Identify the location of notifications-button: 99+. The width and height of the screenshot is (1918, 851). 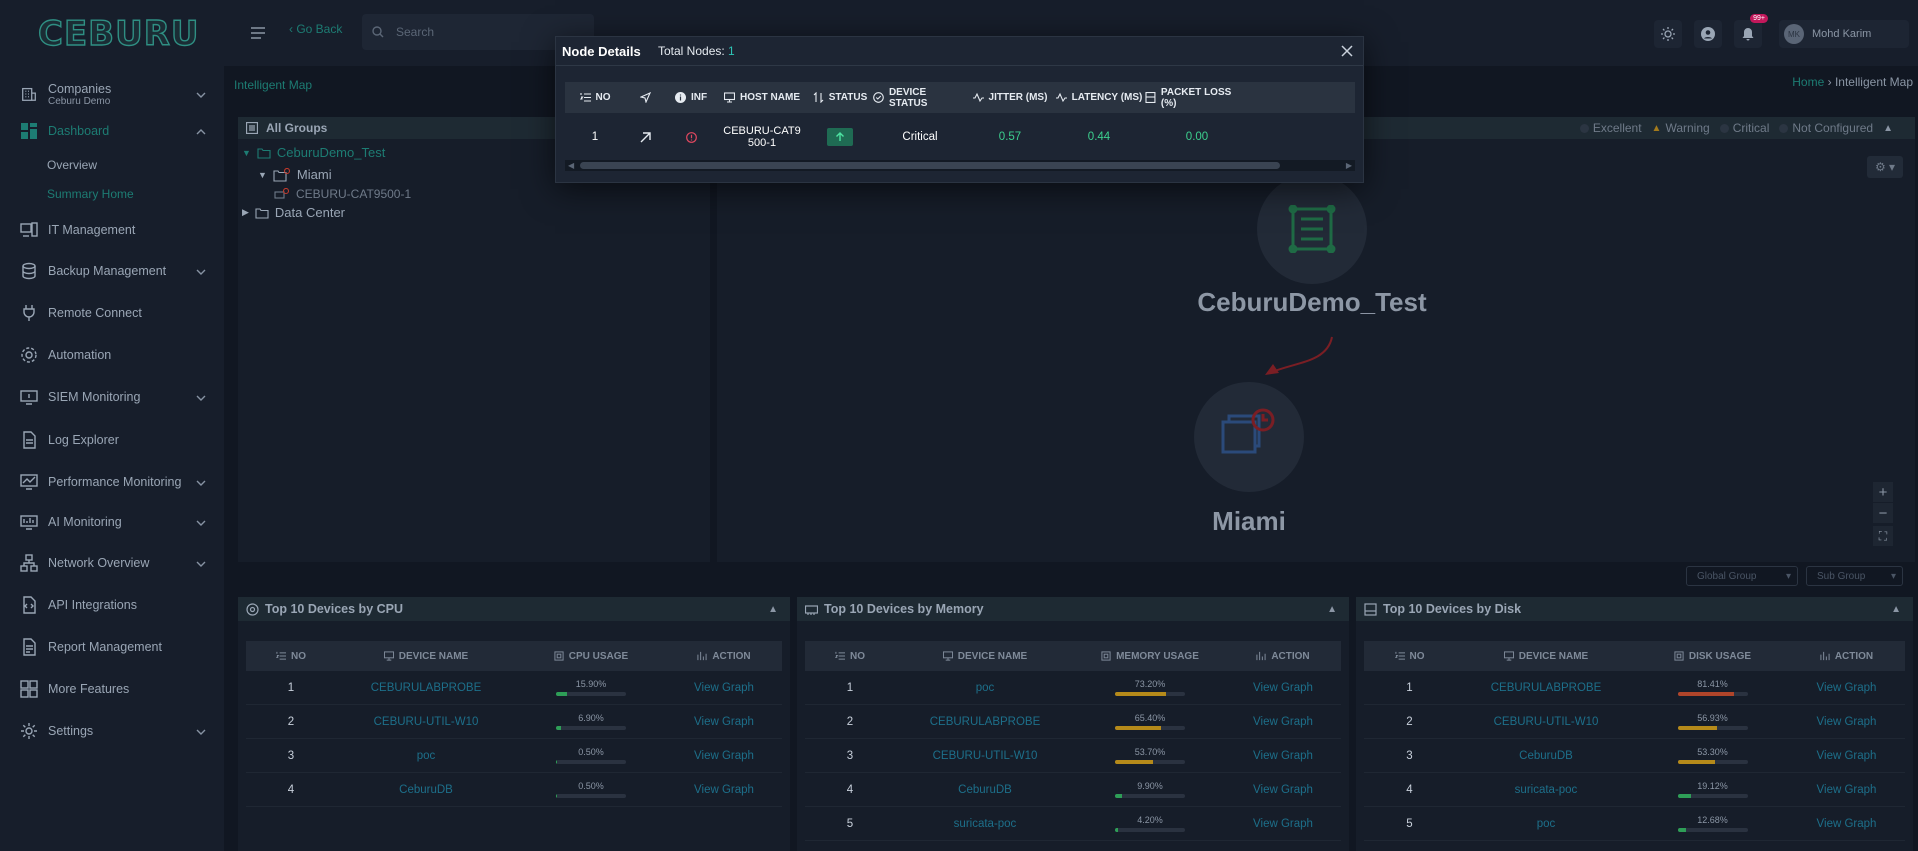
(1751, 31).